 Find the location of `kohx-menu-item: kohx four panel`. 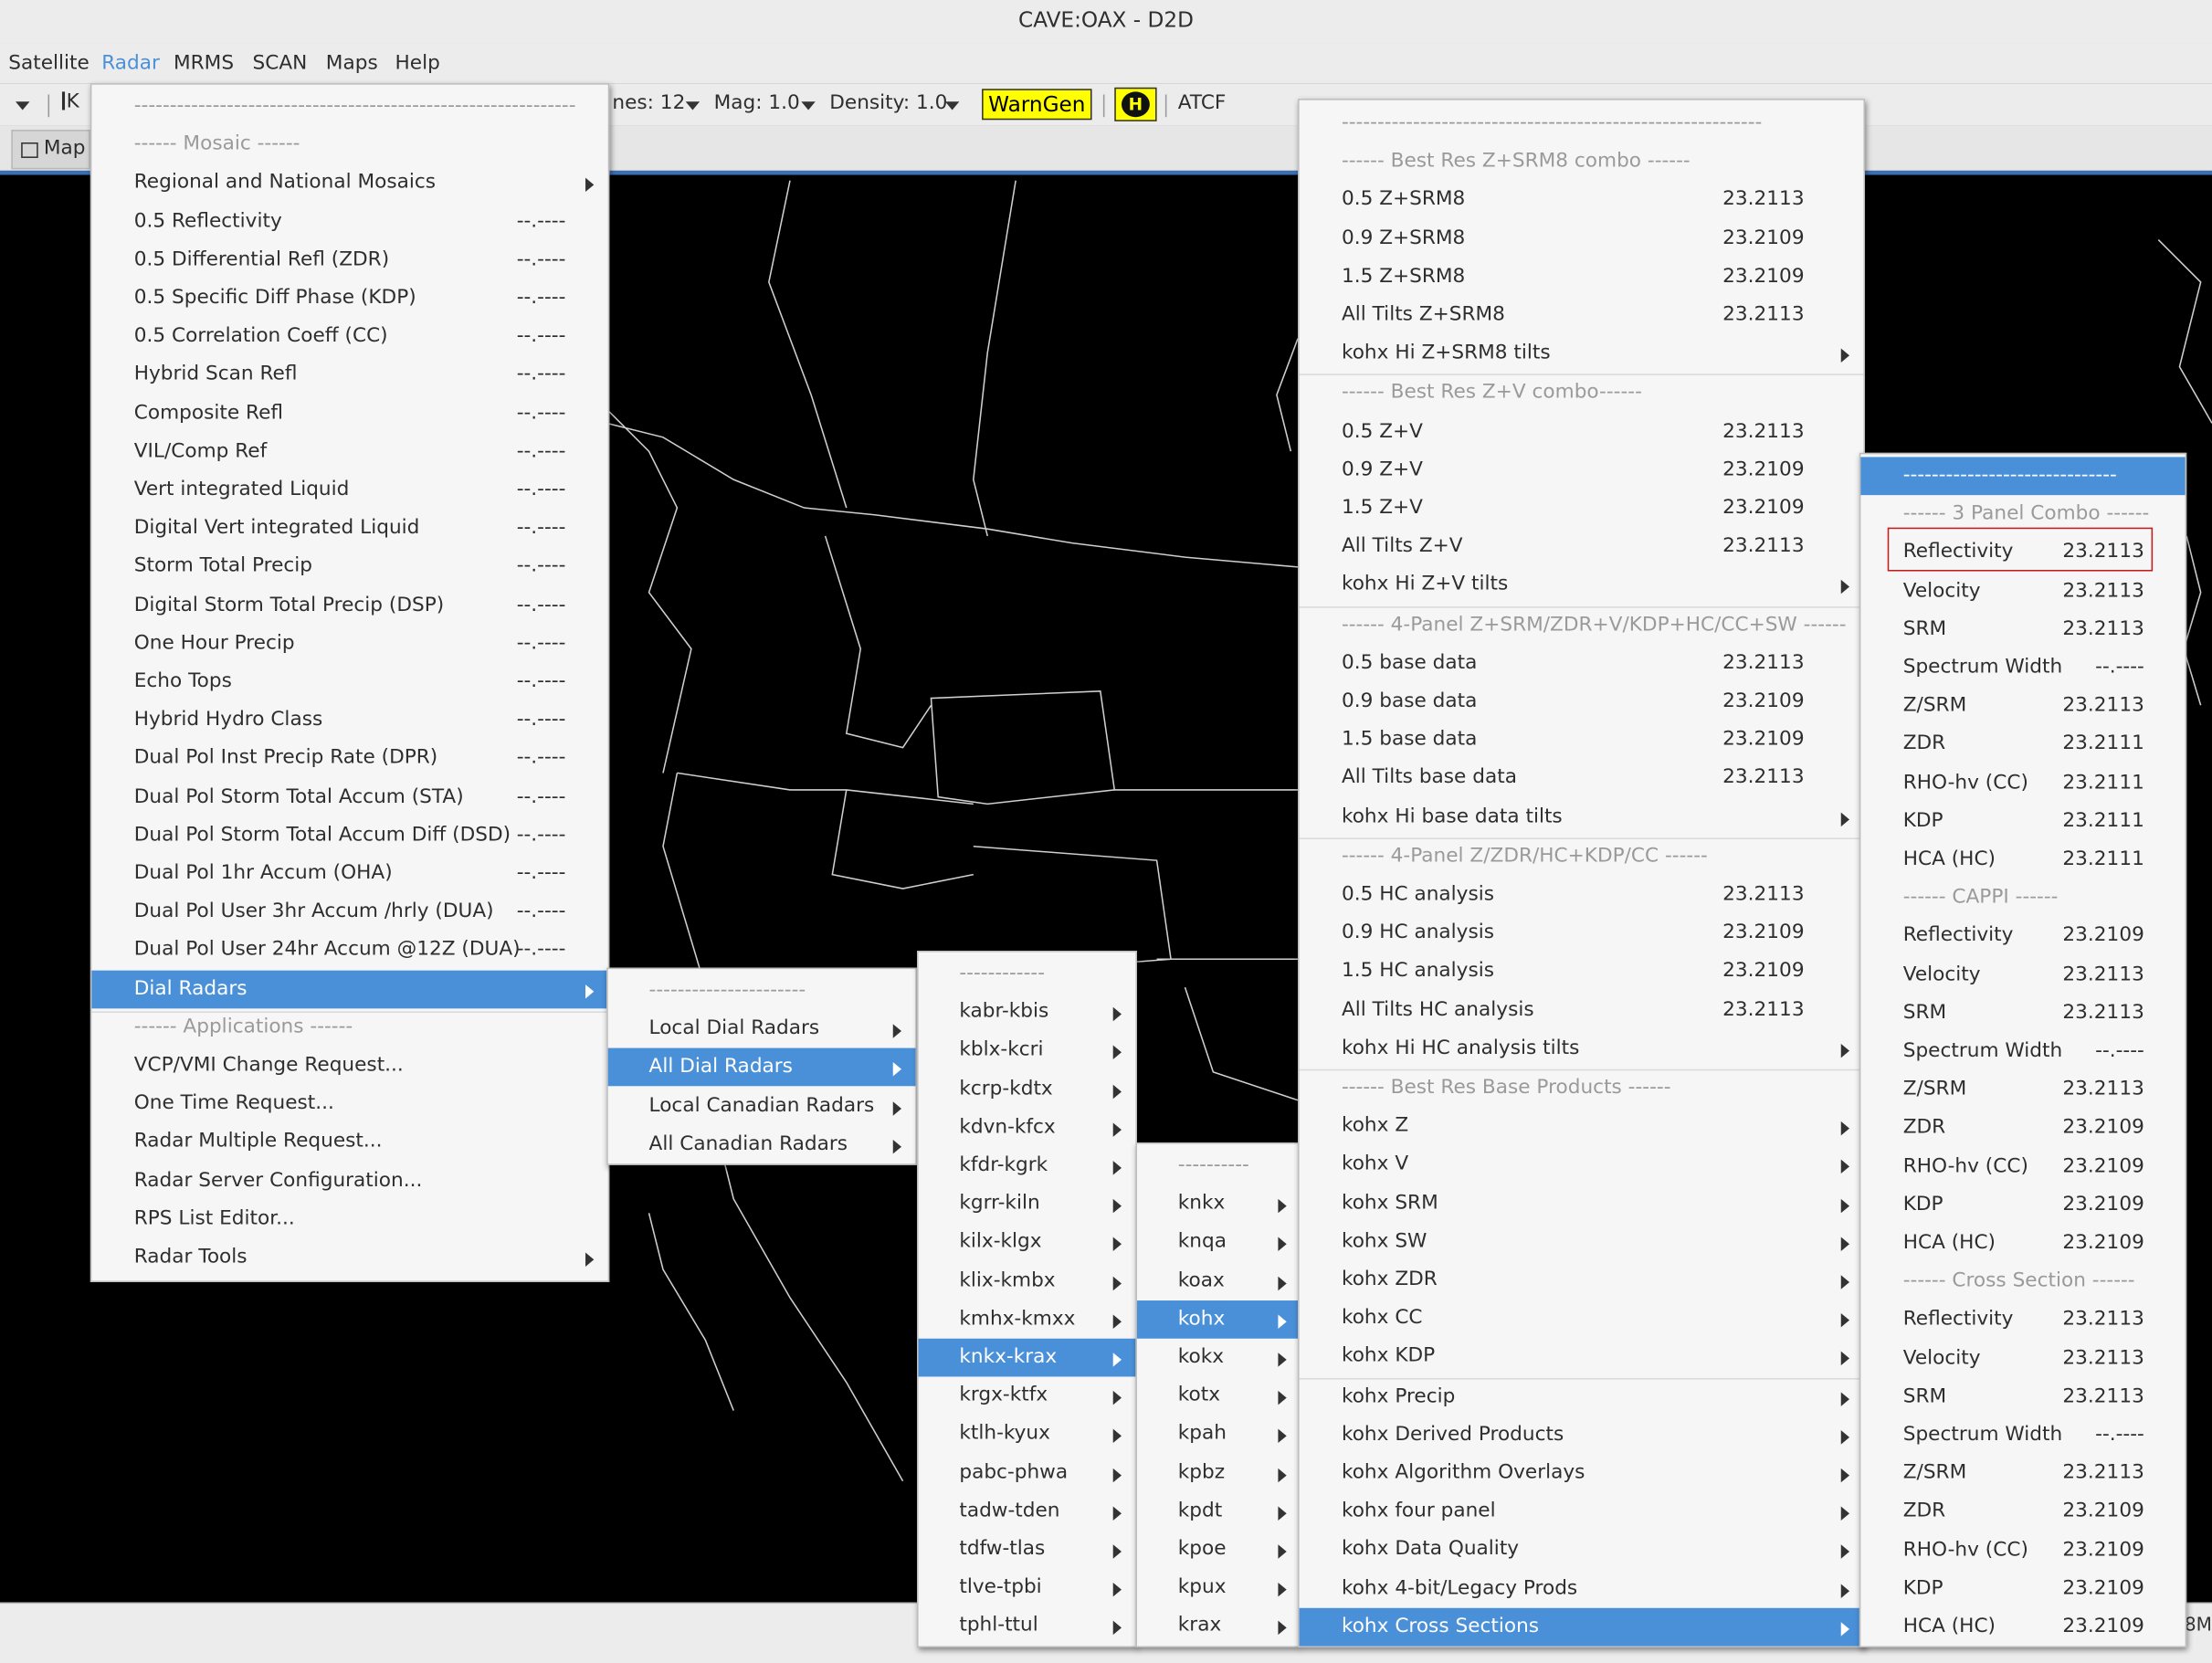

kohx-menu-item: kohx four panel is located at coordinates (1582, 1511).